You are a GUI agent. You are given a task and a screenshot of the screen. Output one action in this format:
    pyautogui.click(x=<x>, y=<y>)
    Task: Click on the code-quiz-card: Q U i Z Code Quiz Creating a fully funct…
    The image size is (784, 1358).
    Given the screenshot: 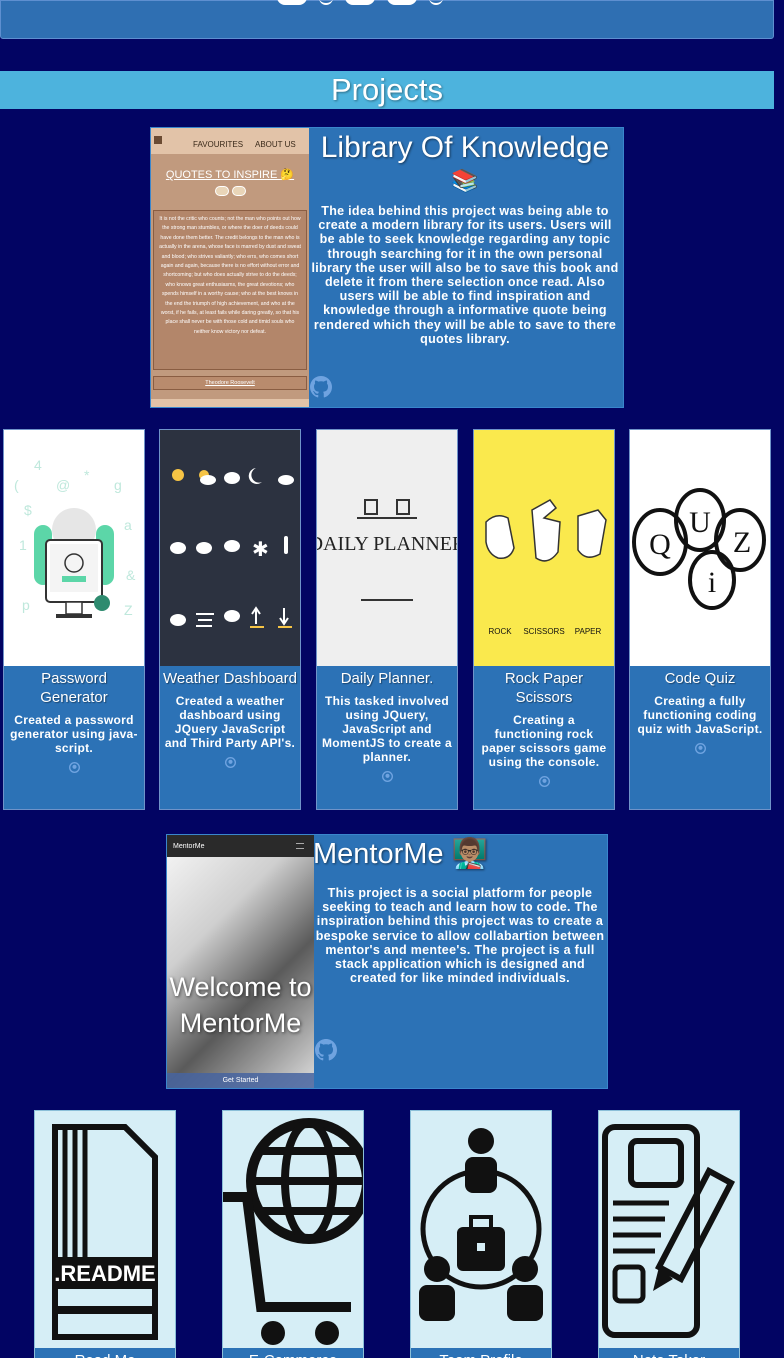 What is the action you would take?
    pyautogui.click(x=700, y=619)
    